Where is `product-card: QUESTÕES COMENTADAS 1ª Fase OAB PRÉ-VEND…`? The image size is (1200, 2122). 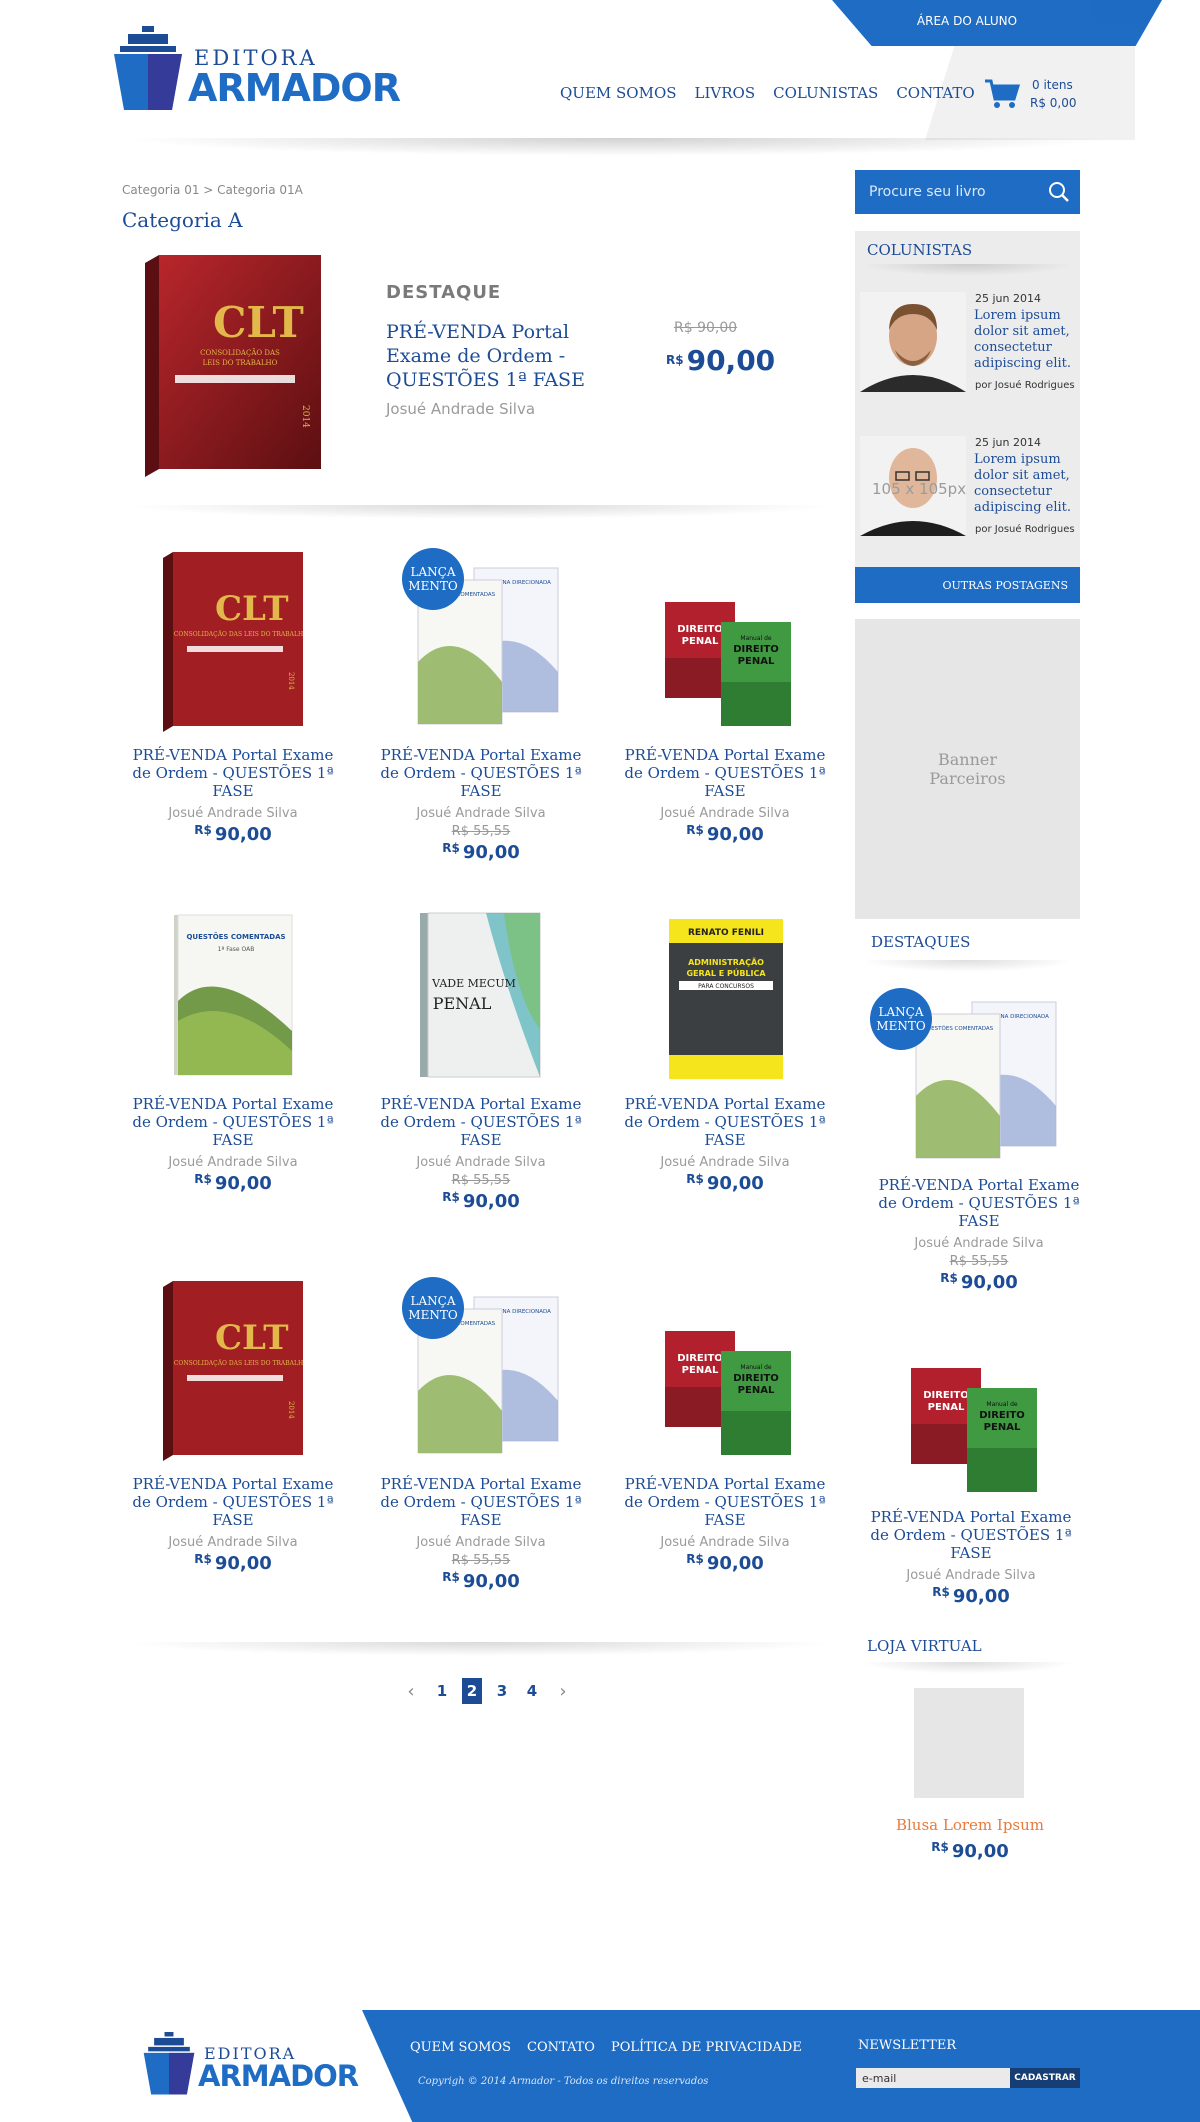 product-card: QUESTÕES COMENTADAS 1ª Fase OAB PRÉ-VEND… is located at coordinates (233, 1045).